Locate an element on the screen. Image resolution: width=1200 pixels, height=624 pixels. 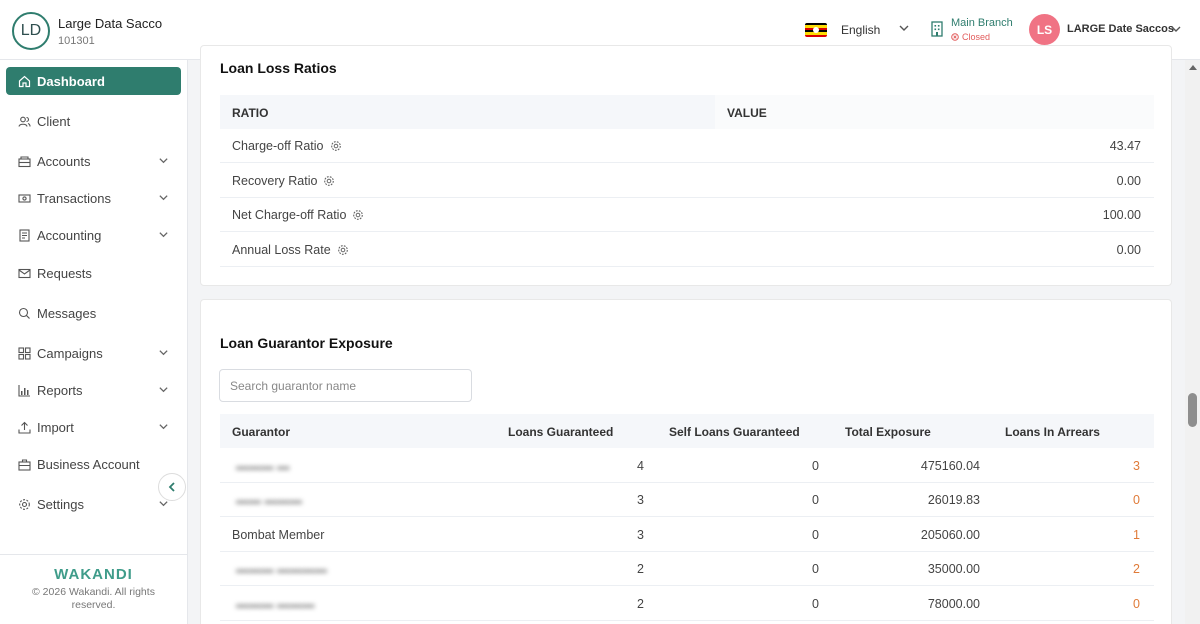
upload-icon is located at coordinates (24, 427).